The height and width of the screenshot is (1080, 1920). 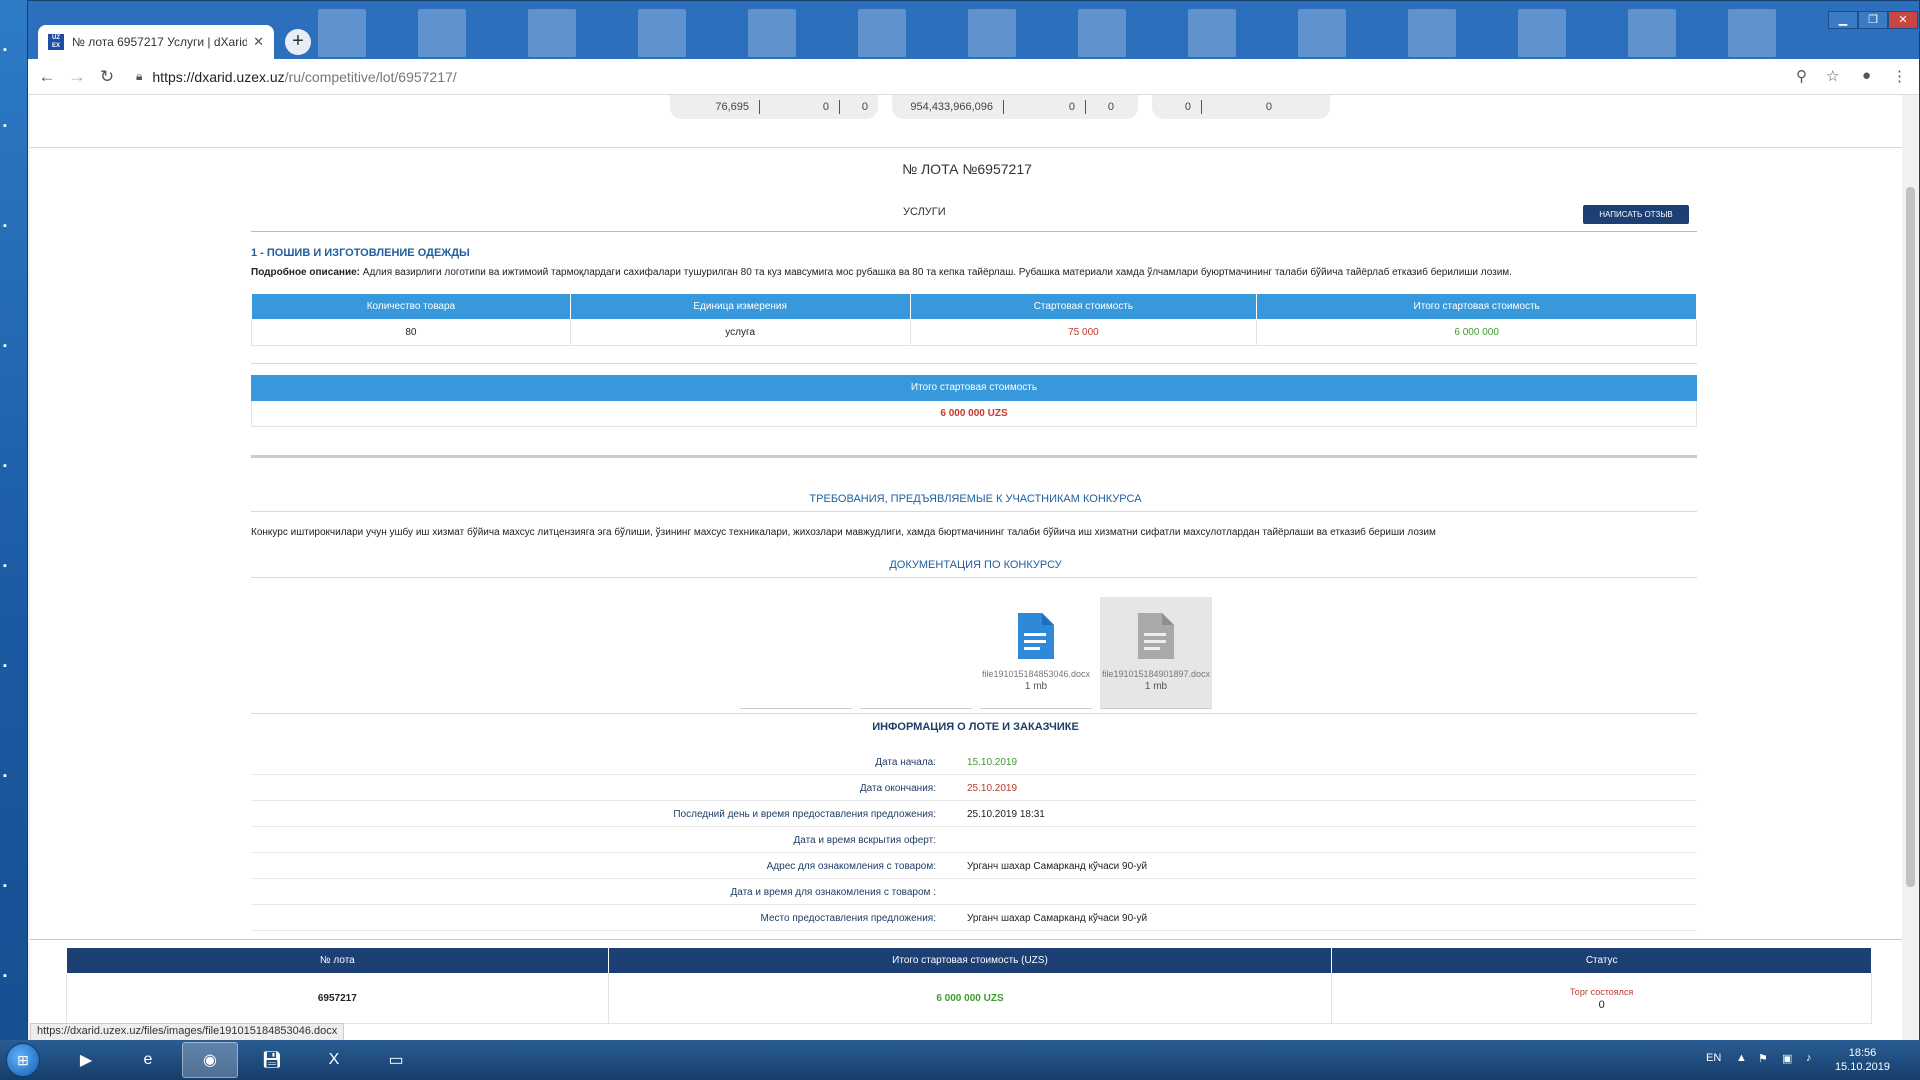 I want to click on stats-group-1: 76,695 0 0, so click(x=774, y=107).